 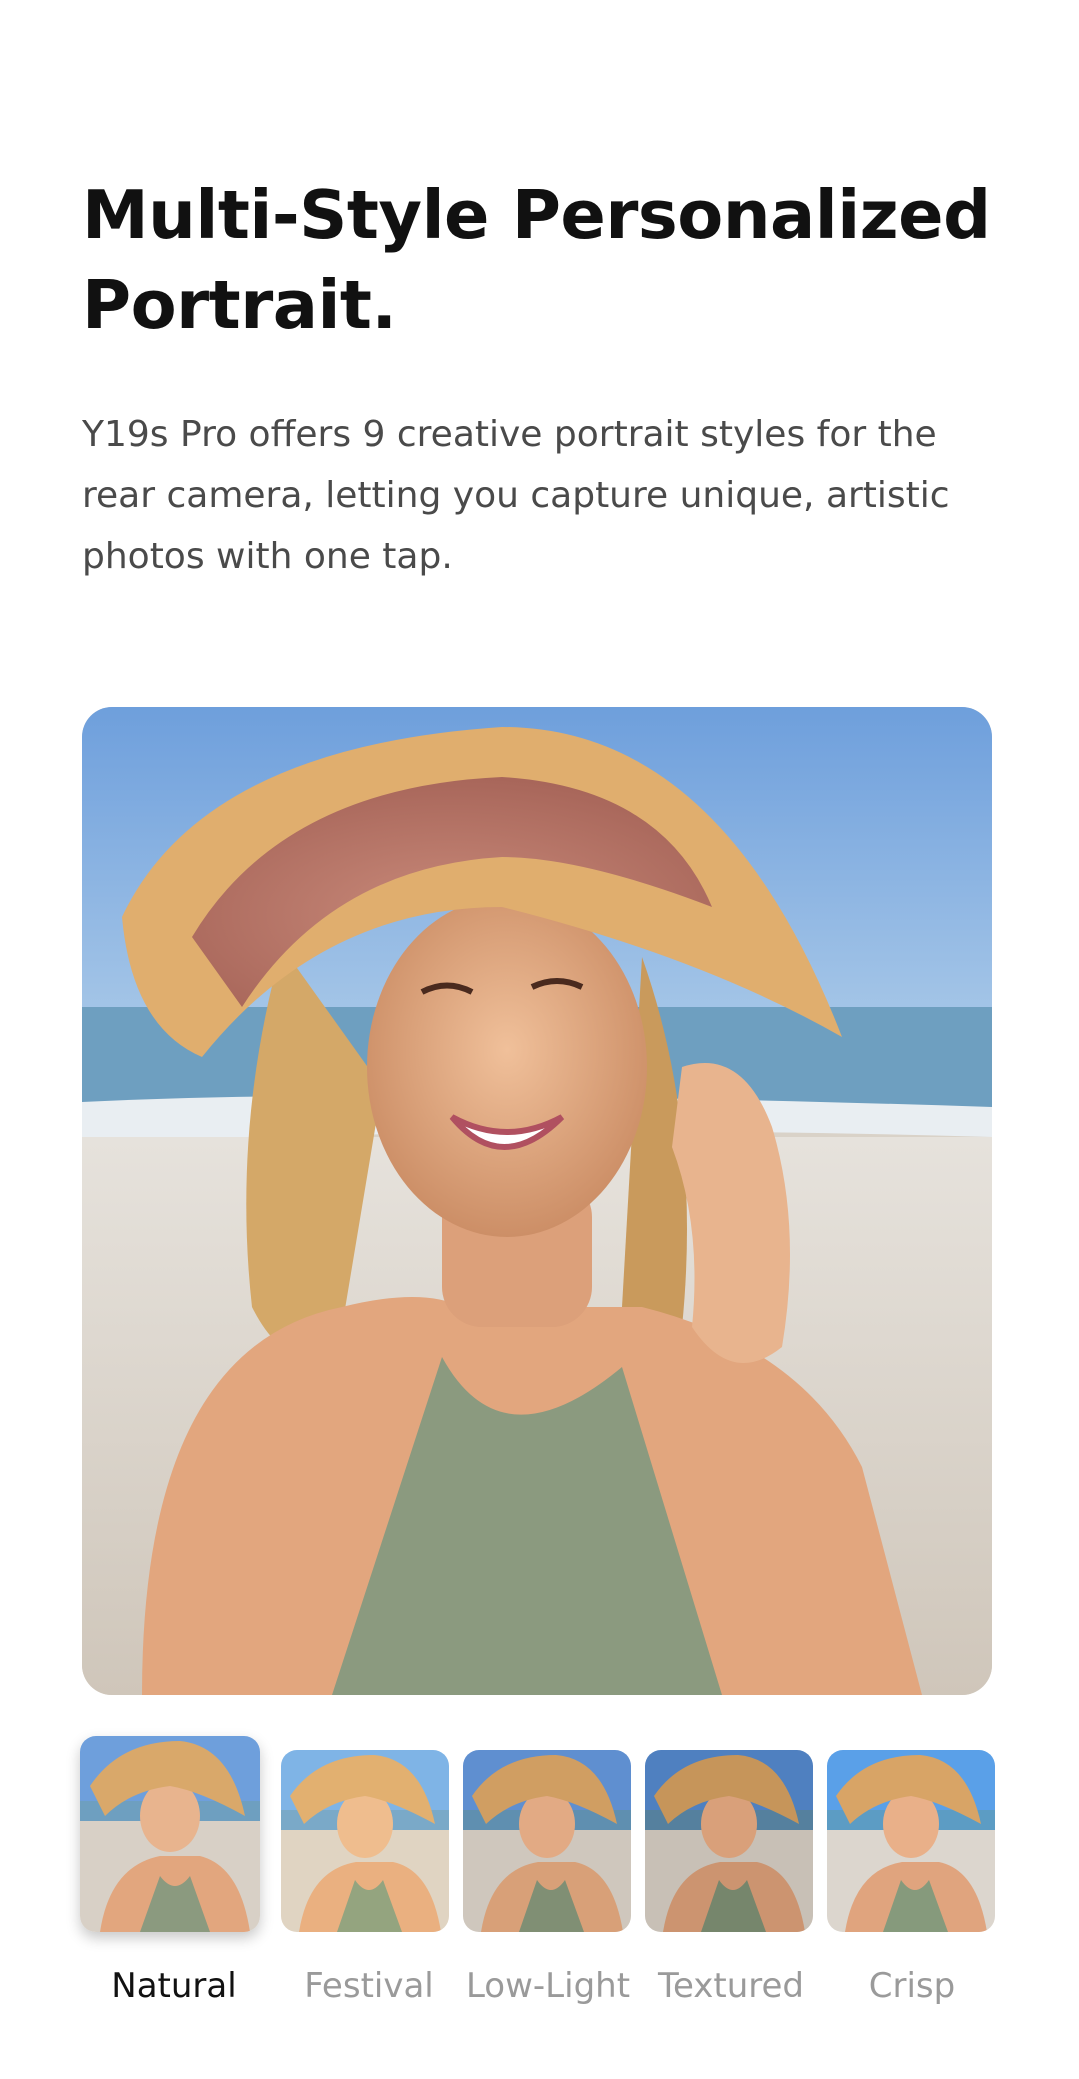 What do you see at coordinates (536, 260) in the screenshot?
I see `page-title: Multi-Style Personalized Portrait.` at bounding box center [536, 260].